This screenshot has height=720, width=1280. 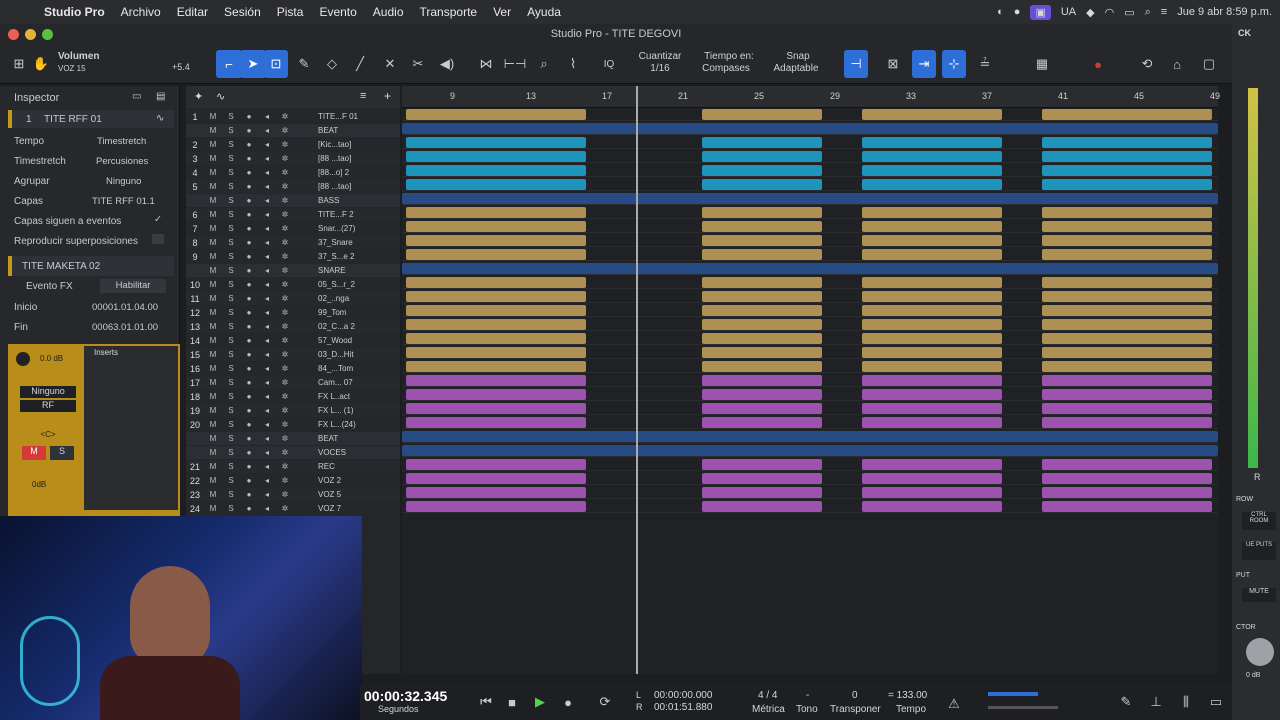 I want to click on track-name: [88...o] 2, so click(x=348, y=172).